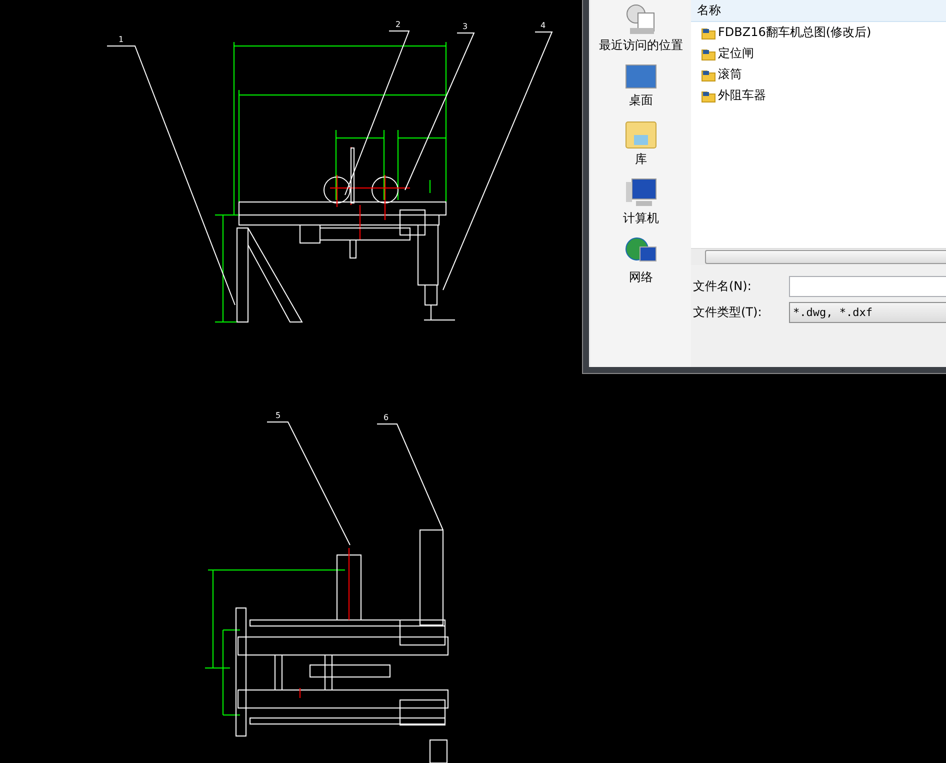 This screenshot has width=946, height=763. I want to click on part-number-label: 3, so click(465, 26).